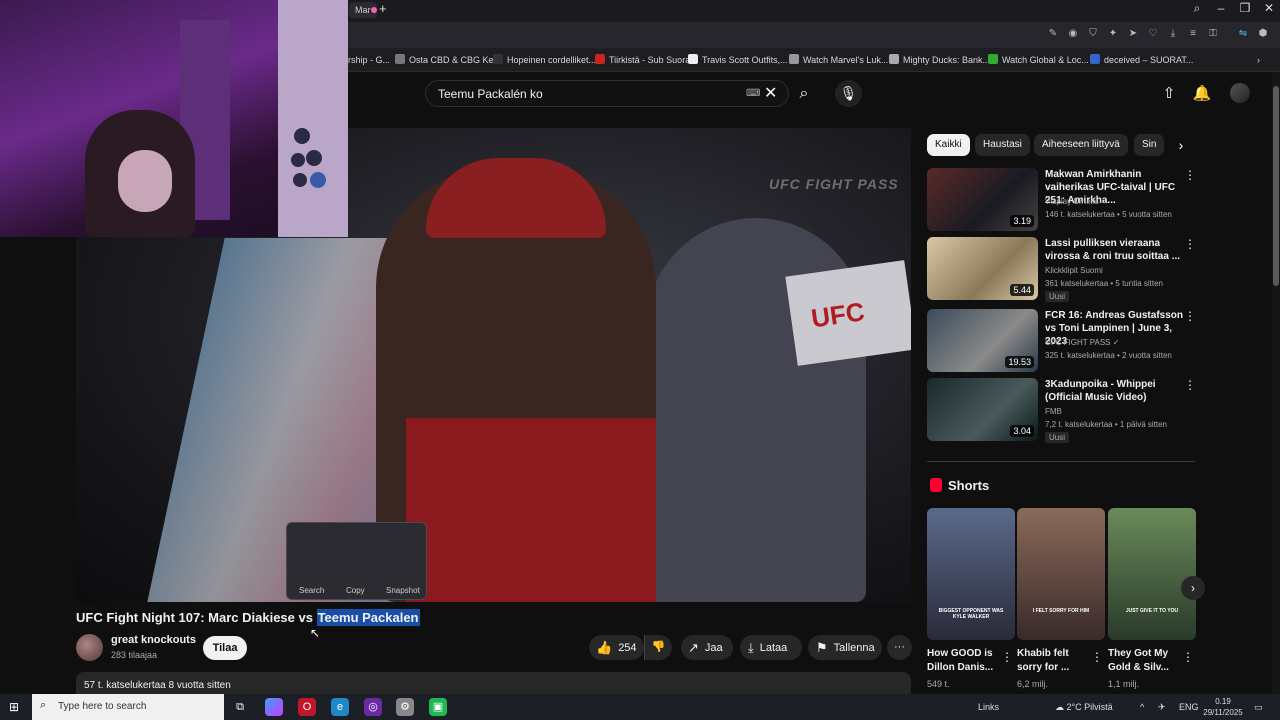  I want to click on channel-name: great knockouts, so click(153, 640).